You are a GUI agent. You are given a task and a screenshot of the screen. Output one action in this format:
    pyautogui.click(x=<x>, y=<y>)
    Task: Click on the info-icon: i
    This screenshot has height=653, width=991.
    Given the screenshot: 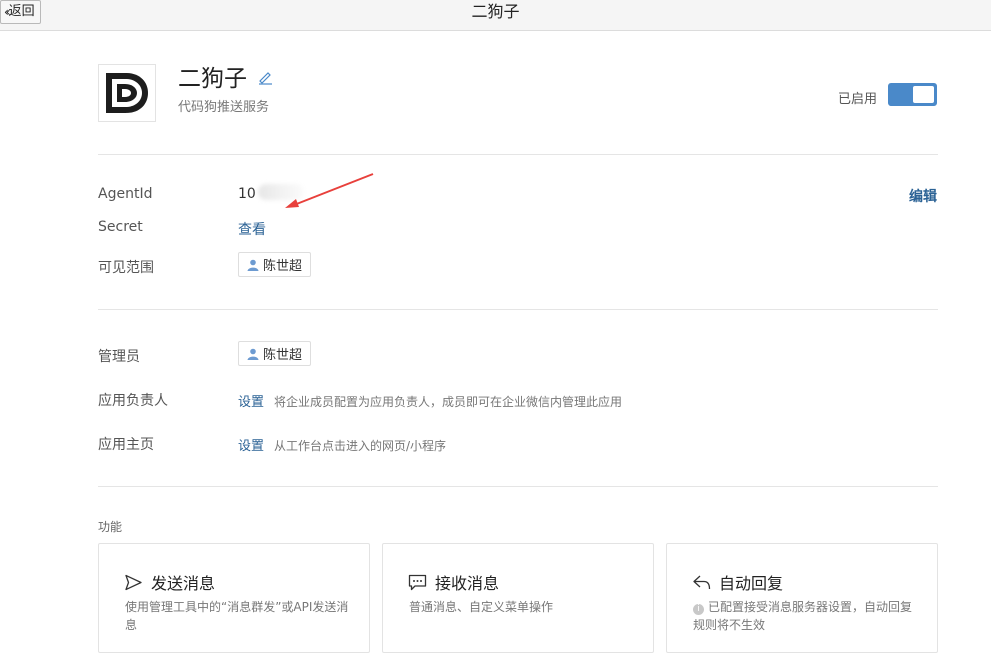 What is the action you would take?
    pyautogui.click(x=698, y=609)
    